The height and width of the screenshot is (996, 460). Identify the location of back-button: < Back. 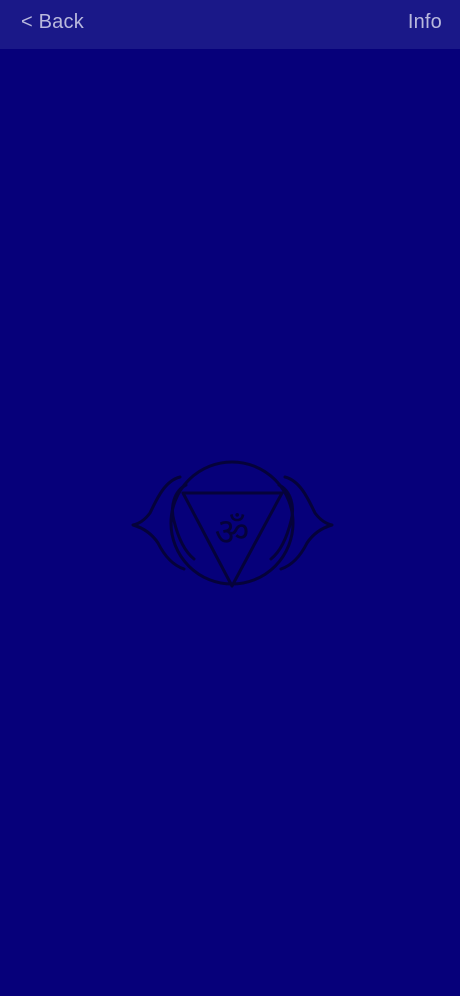
(52, 22).